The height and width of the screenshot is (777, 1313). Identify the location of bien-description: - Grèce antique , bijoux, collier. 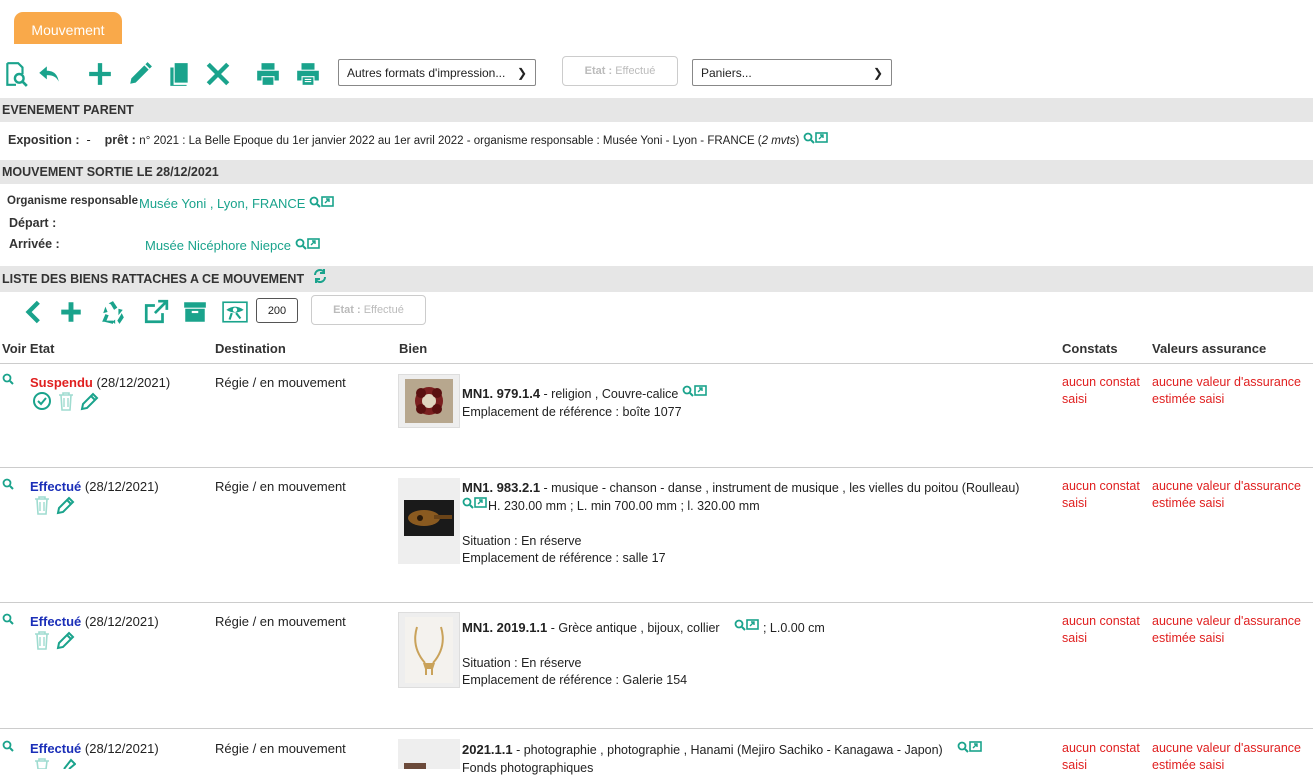
(633, 628).